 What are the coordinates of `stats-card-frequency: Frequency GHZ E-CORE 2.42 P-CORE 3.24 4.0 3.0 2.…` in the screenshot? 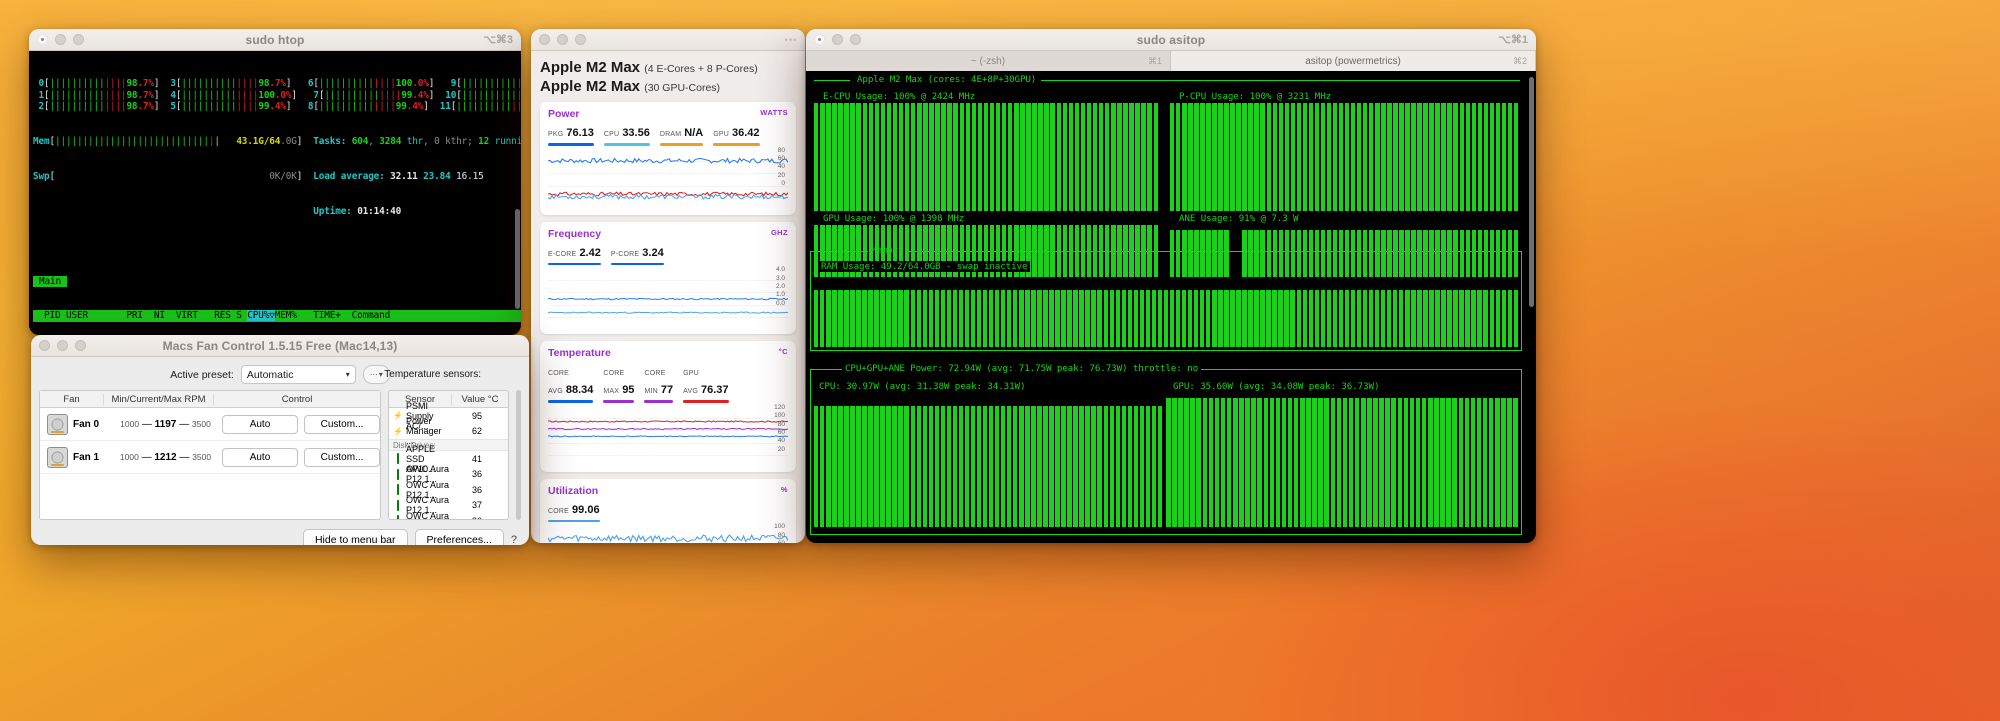 It's located at (668, 278).